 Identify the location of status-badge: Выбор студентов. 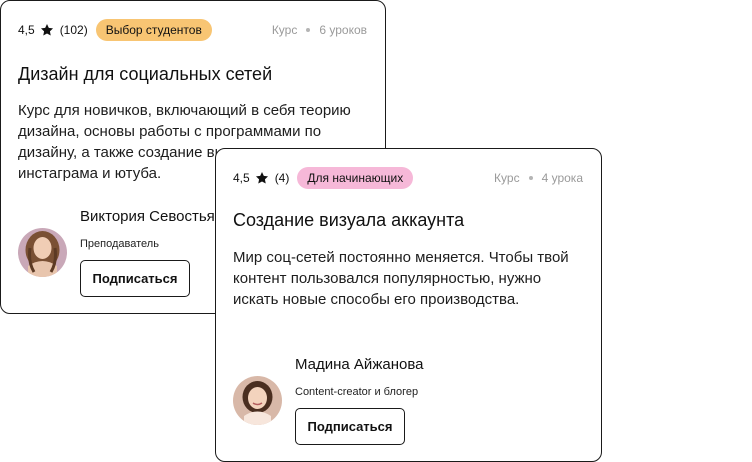
(153, 30).